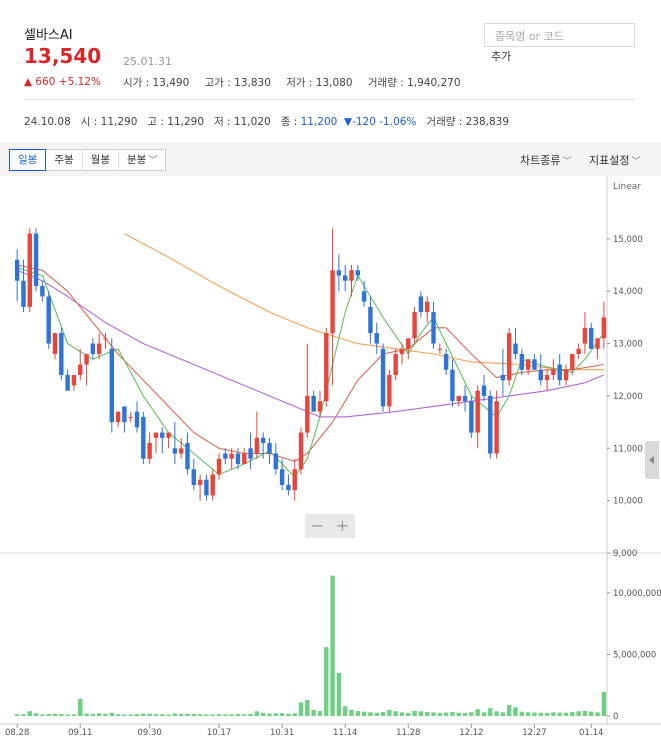 This screenshot has width=661, height=741. Describe the element at coordinates (109, 122) in the screenshot. I see `hover-open: 시 : 11,290` at that location.